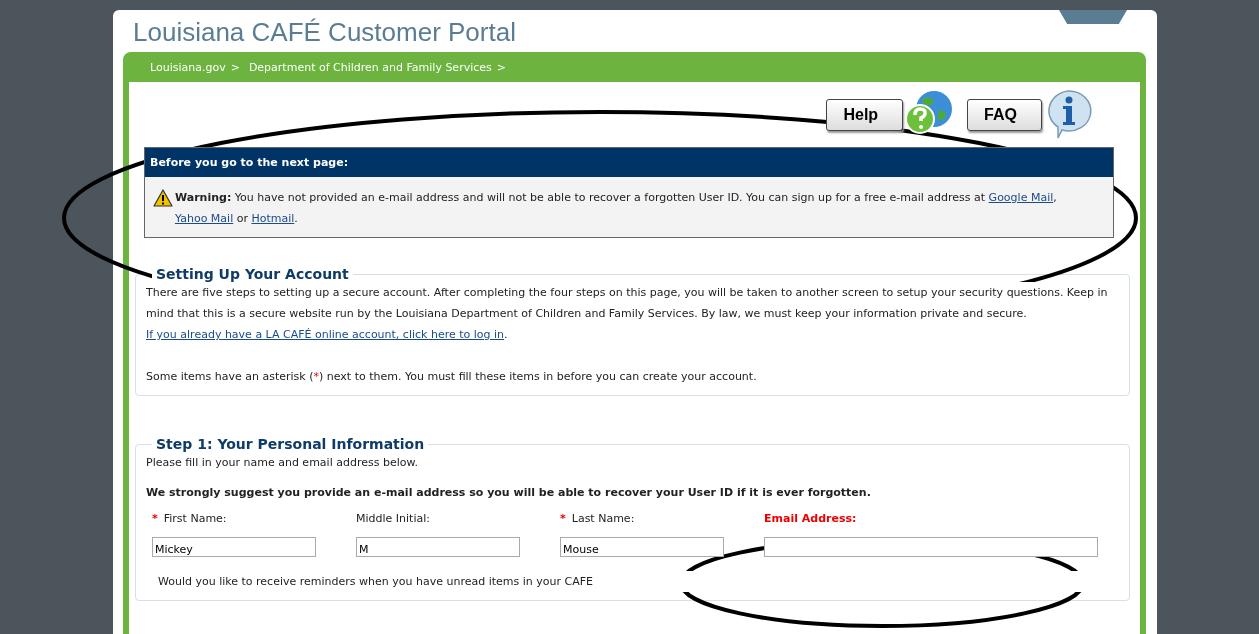 Image resolution: width=1259 pixels, height=634 pixels. I want to click on email-provider-link: Yahoo Mail, so click(204, 218).